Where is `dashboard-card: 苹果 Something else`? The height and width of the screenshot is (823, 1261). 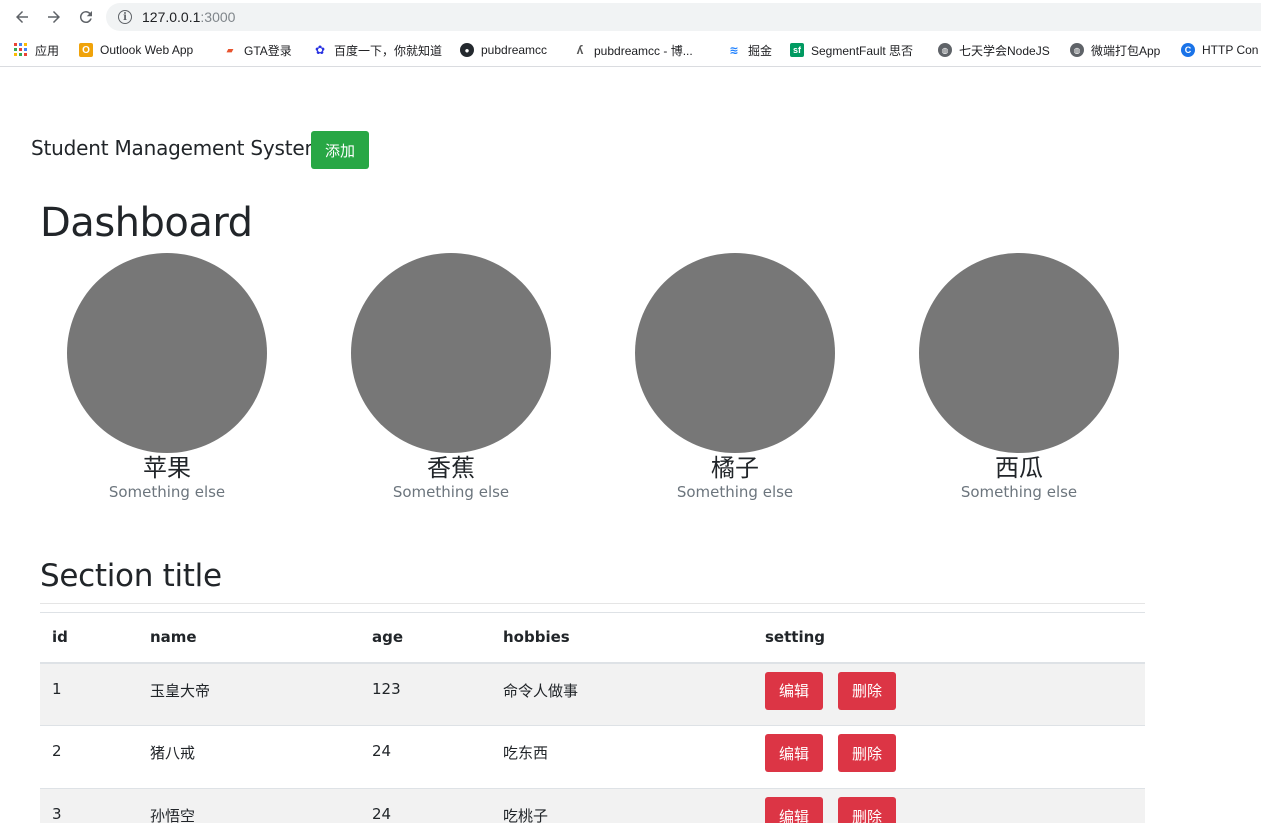 dashboard-card: 苹果 Something else is located at coordinates (167, 377).